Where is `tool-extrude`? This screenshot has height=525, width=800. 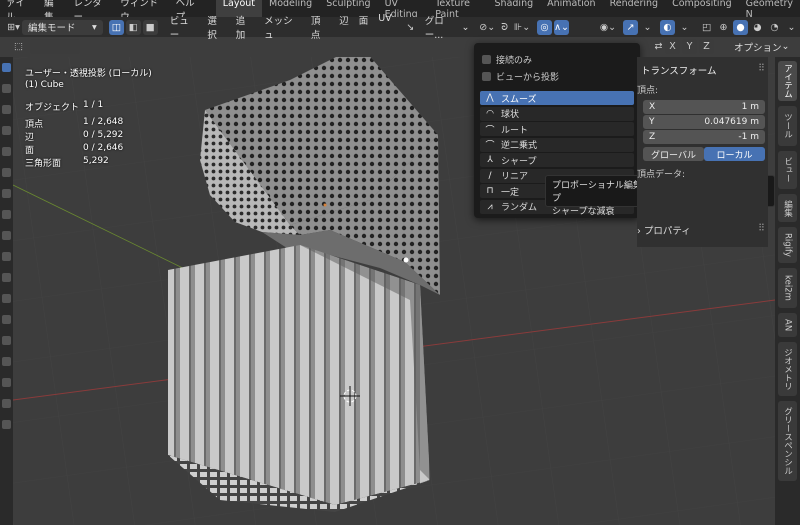
tool-extrude is located at coordinates (6, 235).